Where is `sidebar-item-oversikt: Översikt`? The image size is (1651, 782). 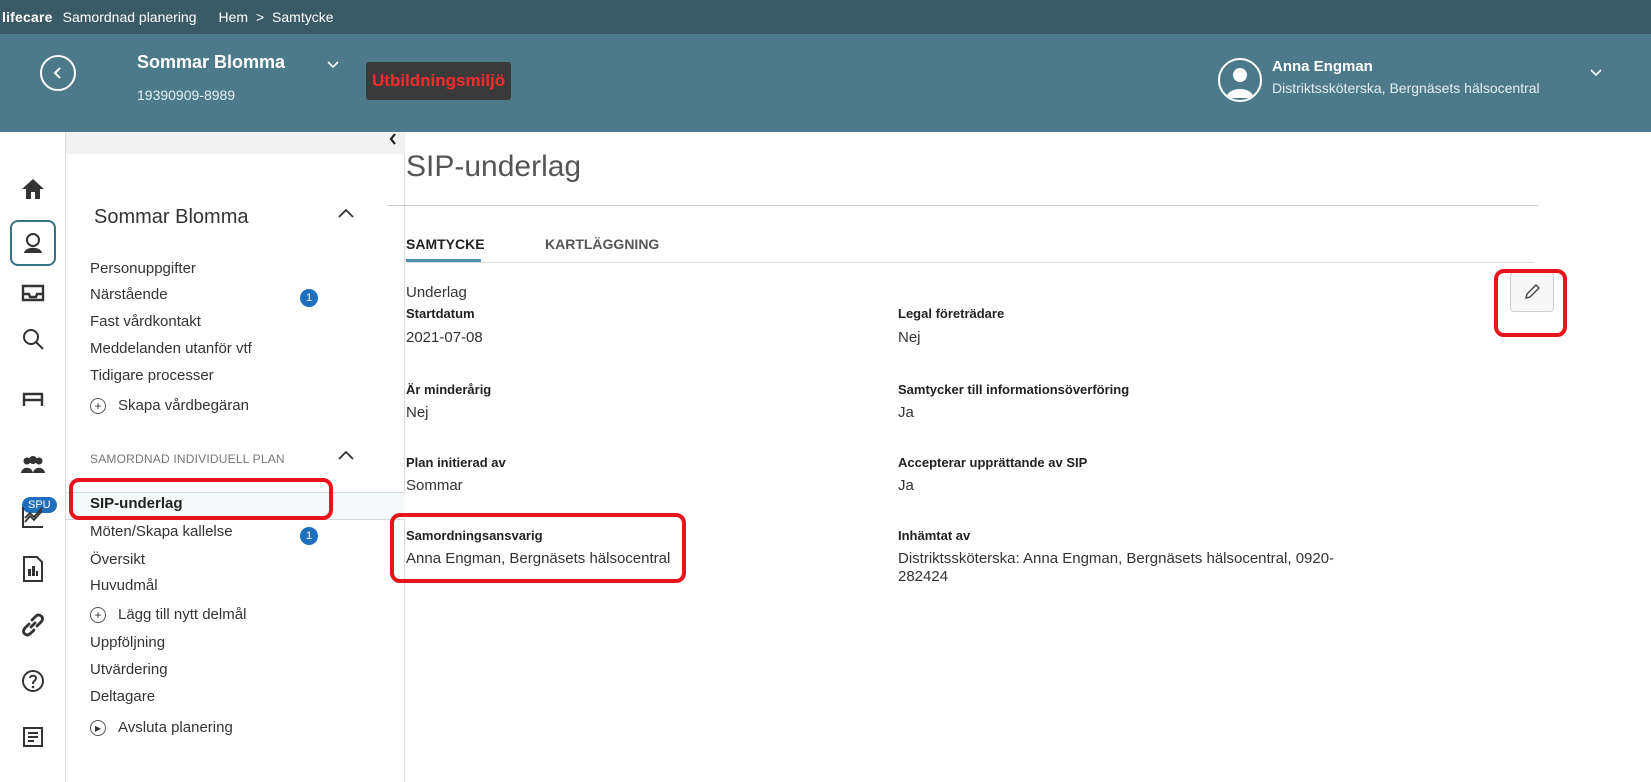 sidebar-item-oversikt: Översikt is located at coordinates (117, 559).